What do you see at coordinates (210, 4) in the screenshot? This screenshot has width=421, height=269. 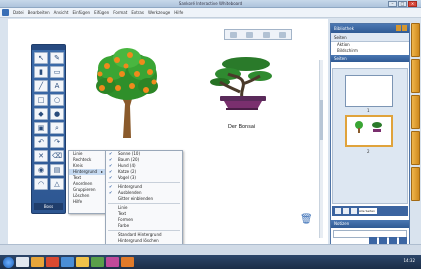 I see `title-bar: Sankoré Interactive Whiteboard – □ ×` at bounding box center [210, 4].